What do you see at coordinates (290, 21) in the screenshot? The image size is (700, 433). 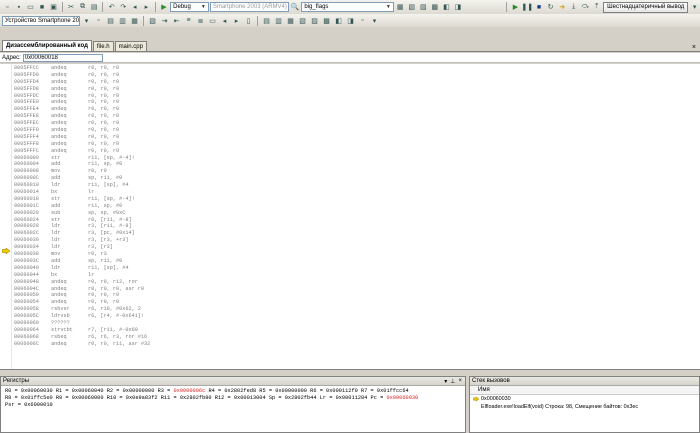 I see `watch-window-icon: ▦` at bounding box center [290, 21].